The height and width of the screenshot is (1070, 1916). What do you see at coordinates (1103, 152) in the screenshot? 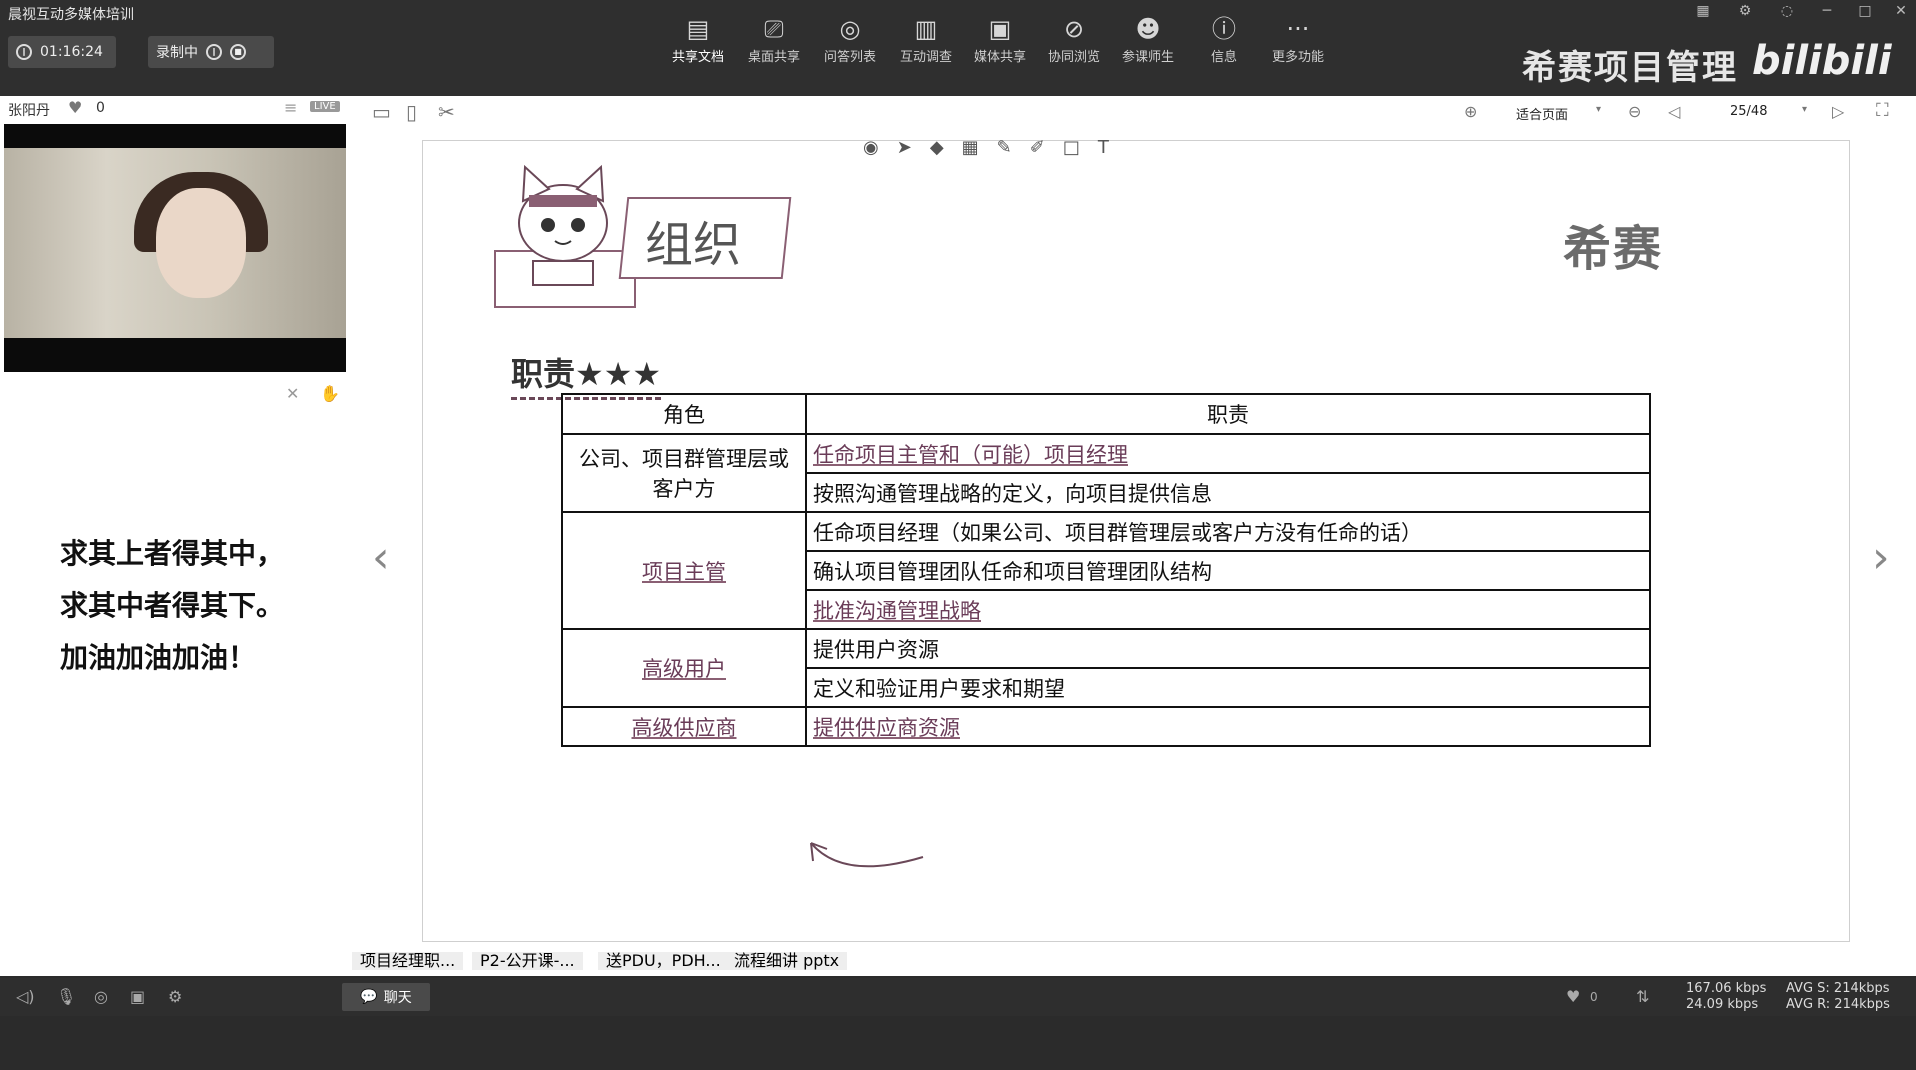
I see `text-tool-icon: T` at bounding box center [1103, 152].